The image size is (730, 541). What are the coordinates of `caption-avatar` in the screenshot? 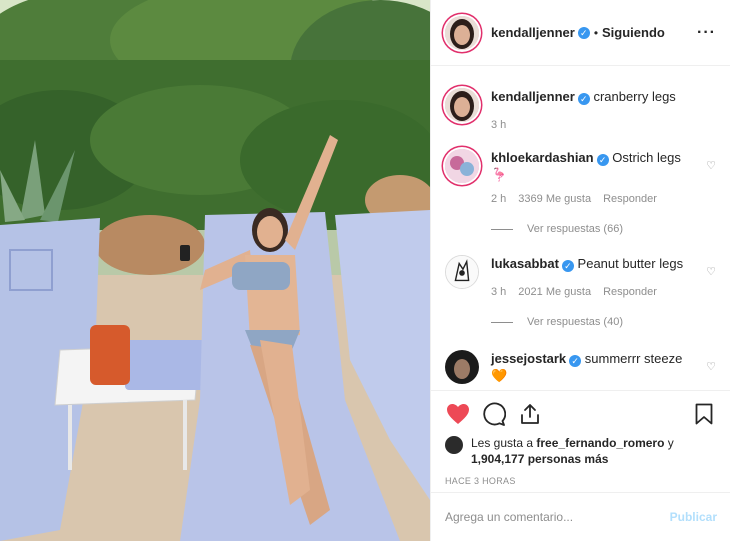 It's located at (462, 105).